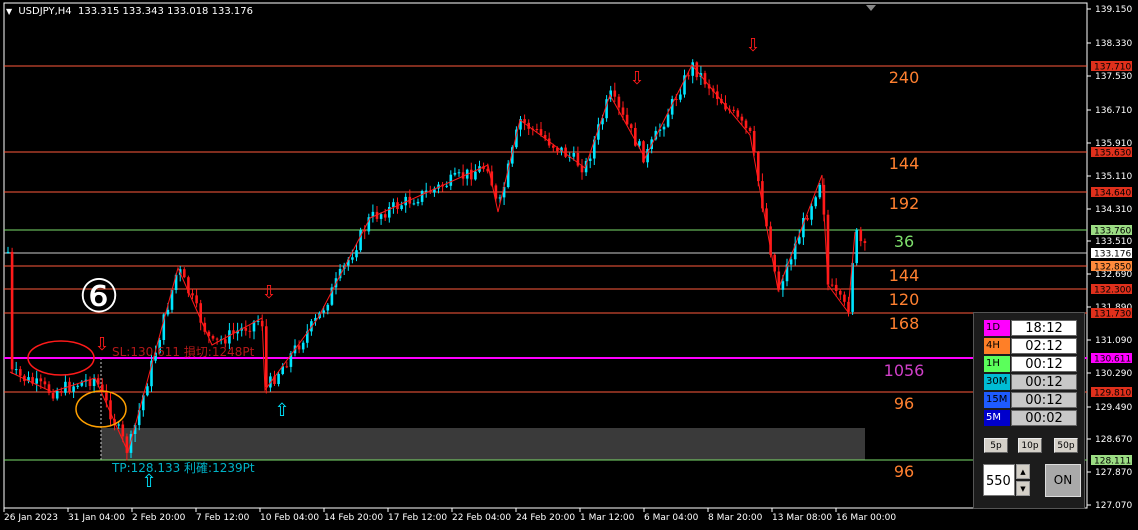 The width and height of the screenshot is (1138, 530). Describe the element at coordinates (997, 382) in the screenshot. I see `timer-label: 30M` at that location.